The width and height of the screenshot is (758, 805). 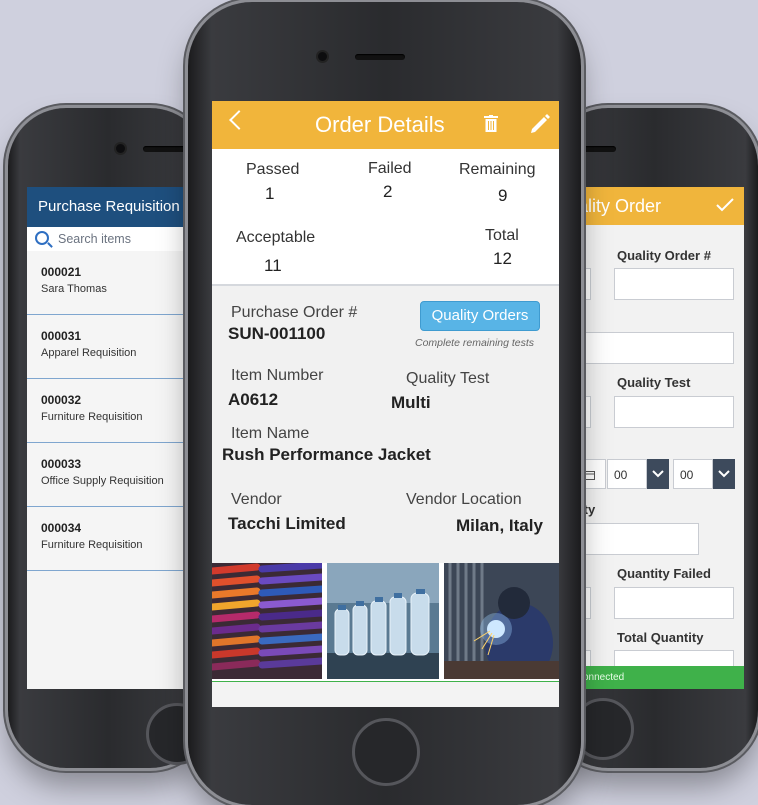 I want to click on item-name-value: Rush Performance Jacket, so click(x=326, y=454).